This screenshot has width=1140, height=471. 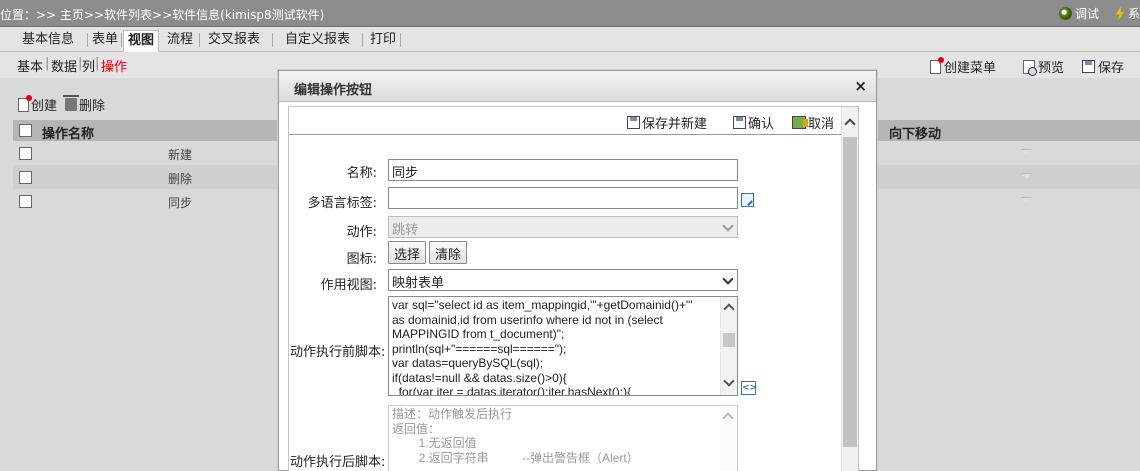 I want to click on tab-custom-report: 自定义报表, so click(x=317, y=41).